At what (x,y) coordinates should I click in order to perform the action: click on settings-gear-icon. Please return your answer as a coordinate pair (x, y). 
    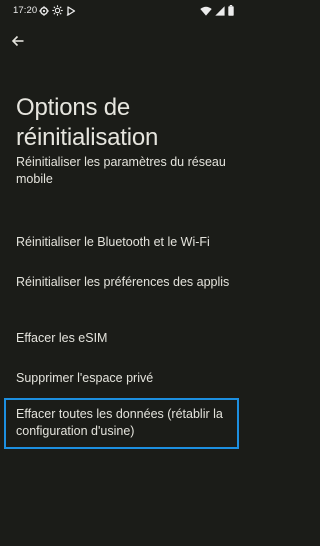
    Looking at the image, I should click on (44, 10).